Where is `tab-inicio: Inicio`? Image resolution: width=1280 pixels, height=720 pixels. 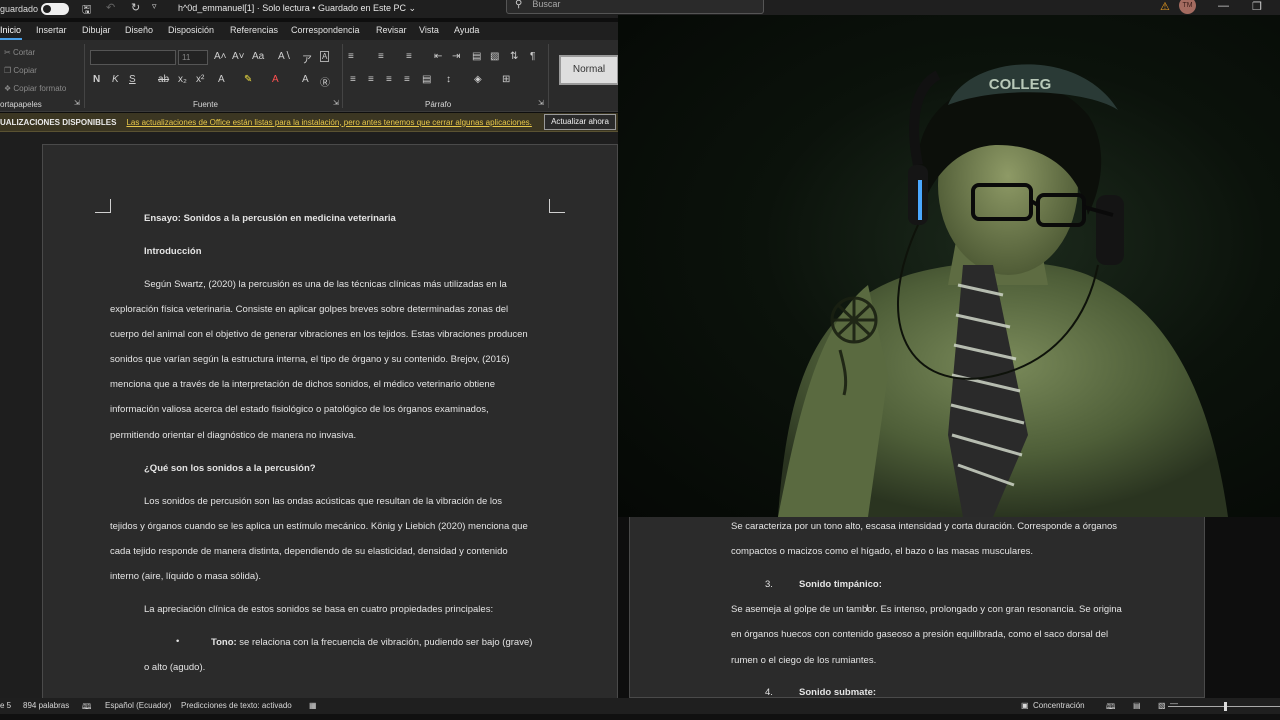
tab-inicio: Inicio is located at coordinates (10, 30).